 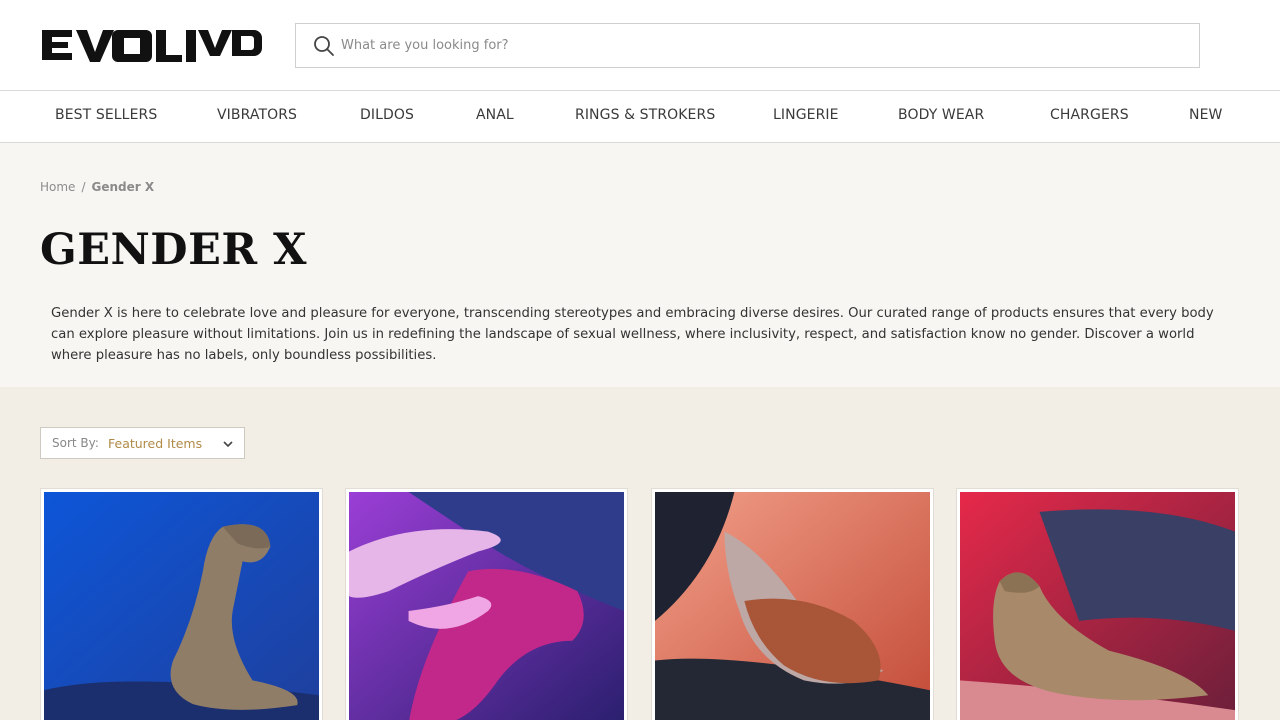 I want to click on nav-item-body-wear: BODY WEAR, so click(x=941, y=115).